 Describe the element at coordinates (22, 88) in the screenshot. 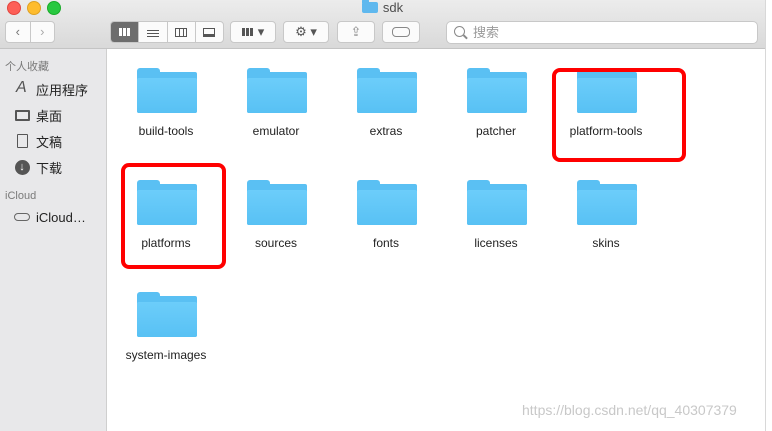

I see `applications-icon` at that location.